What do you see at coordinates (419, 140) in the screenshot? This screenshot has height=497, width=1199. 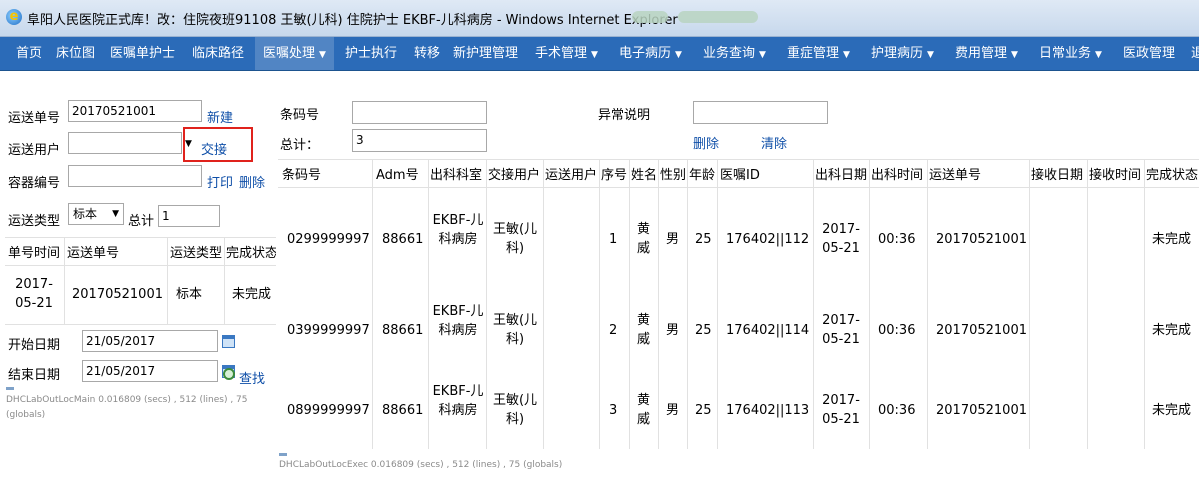 I see `right-total-input: 3` at bounding box center [419, 140].